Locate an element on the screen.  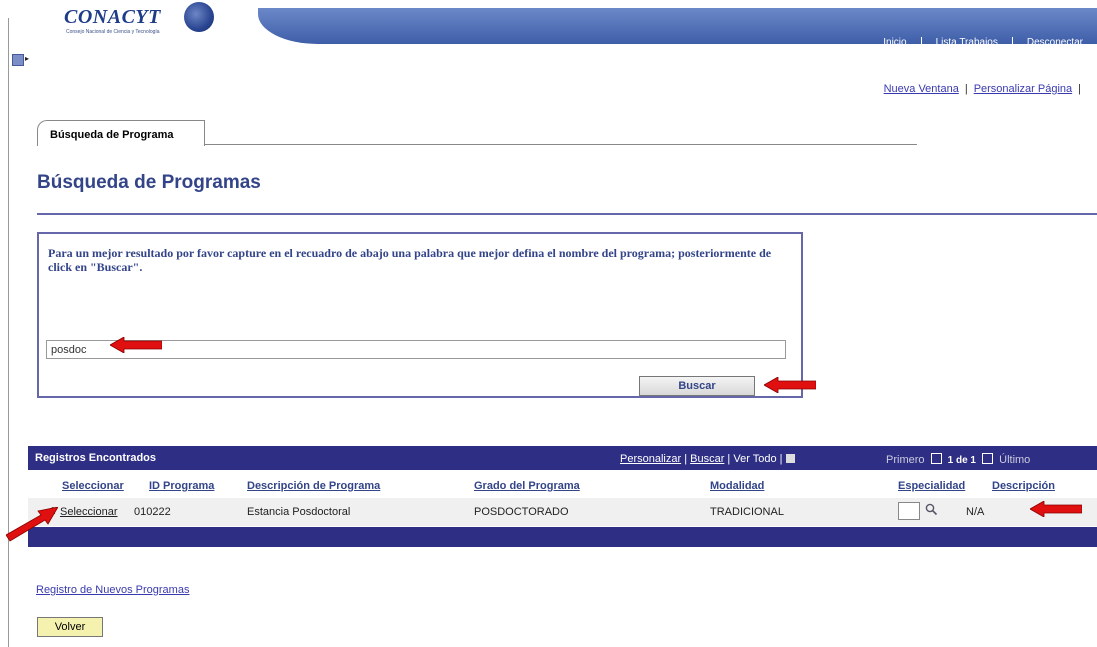
registro-nuevos-programas-link: Registro de Nuevos Programas is located at coordinates (112, 590).